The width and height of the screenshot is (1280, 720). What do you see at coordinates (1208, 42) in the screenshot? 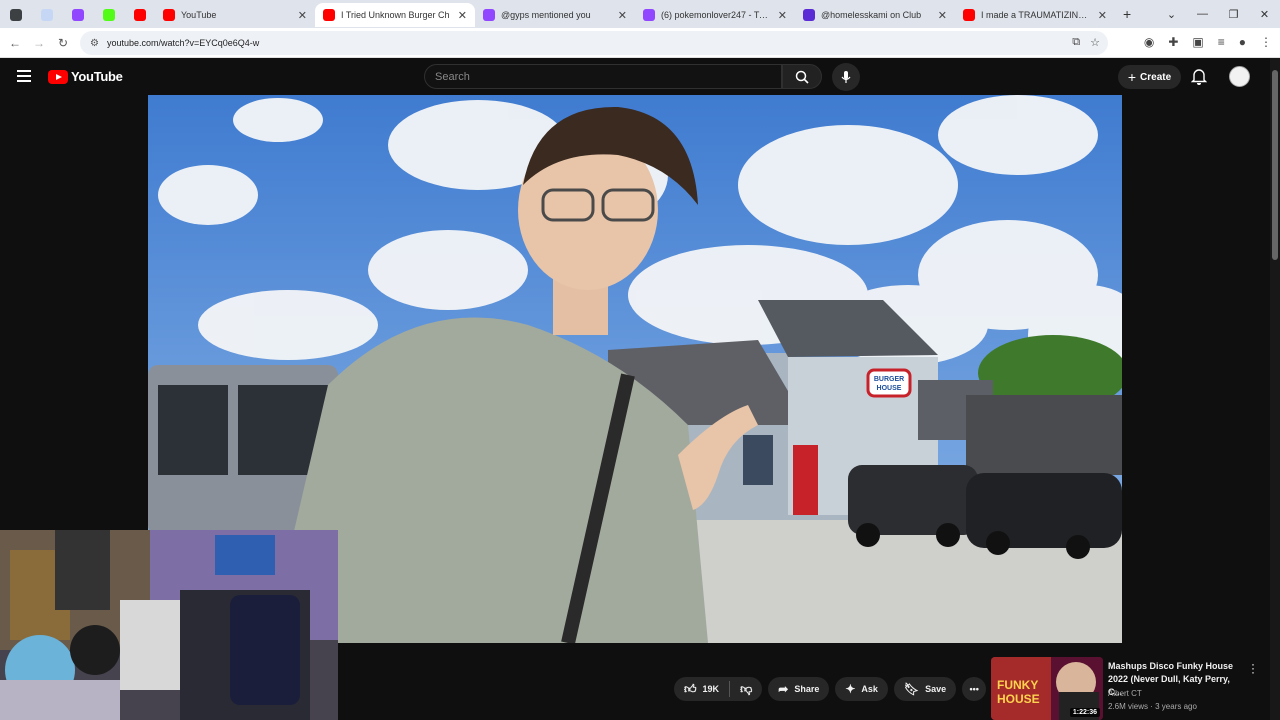
I see `extensions-area: ◉ ✚ ▣ ≡ ● ⋮` at bounding box center [1208, 42].